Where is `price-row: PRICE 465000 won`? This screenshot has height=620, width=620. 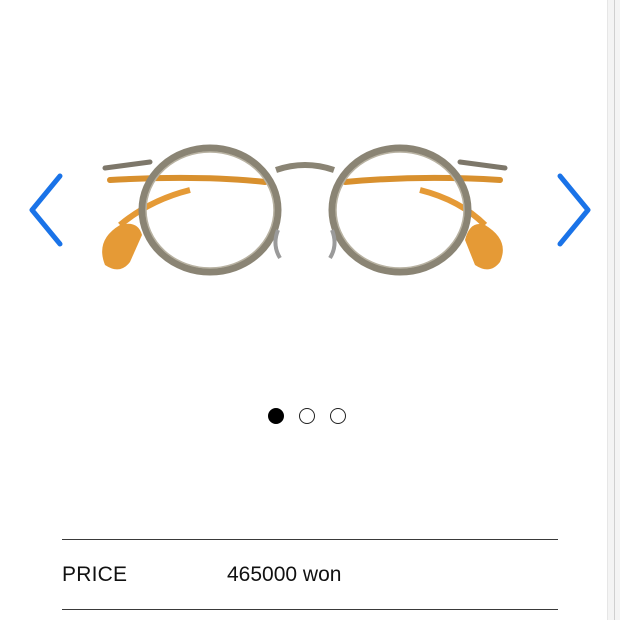
price-row: PRICE 465000 won is located at coordinates (310, 574).